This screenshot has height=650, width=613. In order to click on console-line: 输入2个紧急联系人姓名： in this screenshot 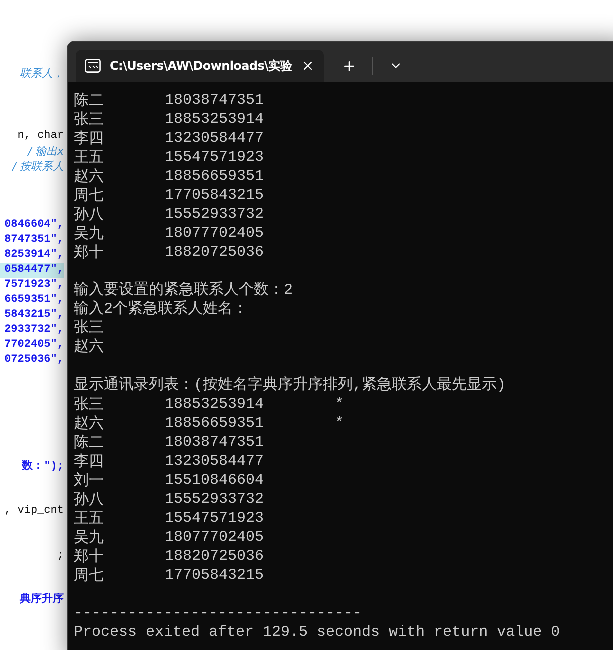, I will do `click(161, 309)`.